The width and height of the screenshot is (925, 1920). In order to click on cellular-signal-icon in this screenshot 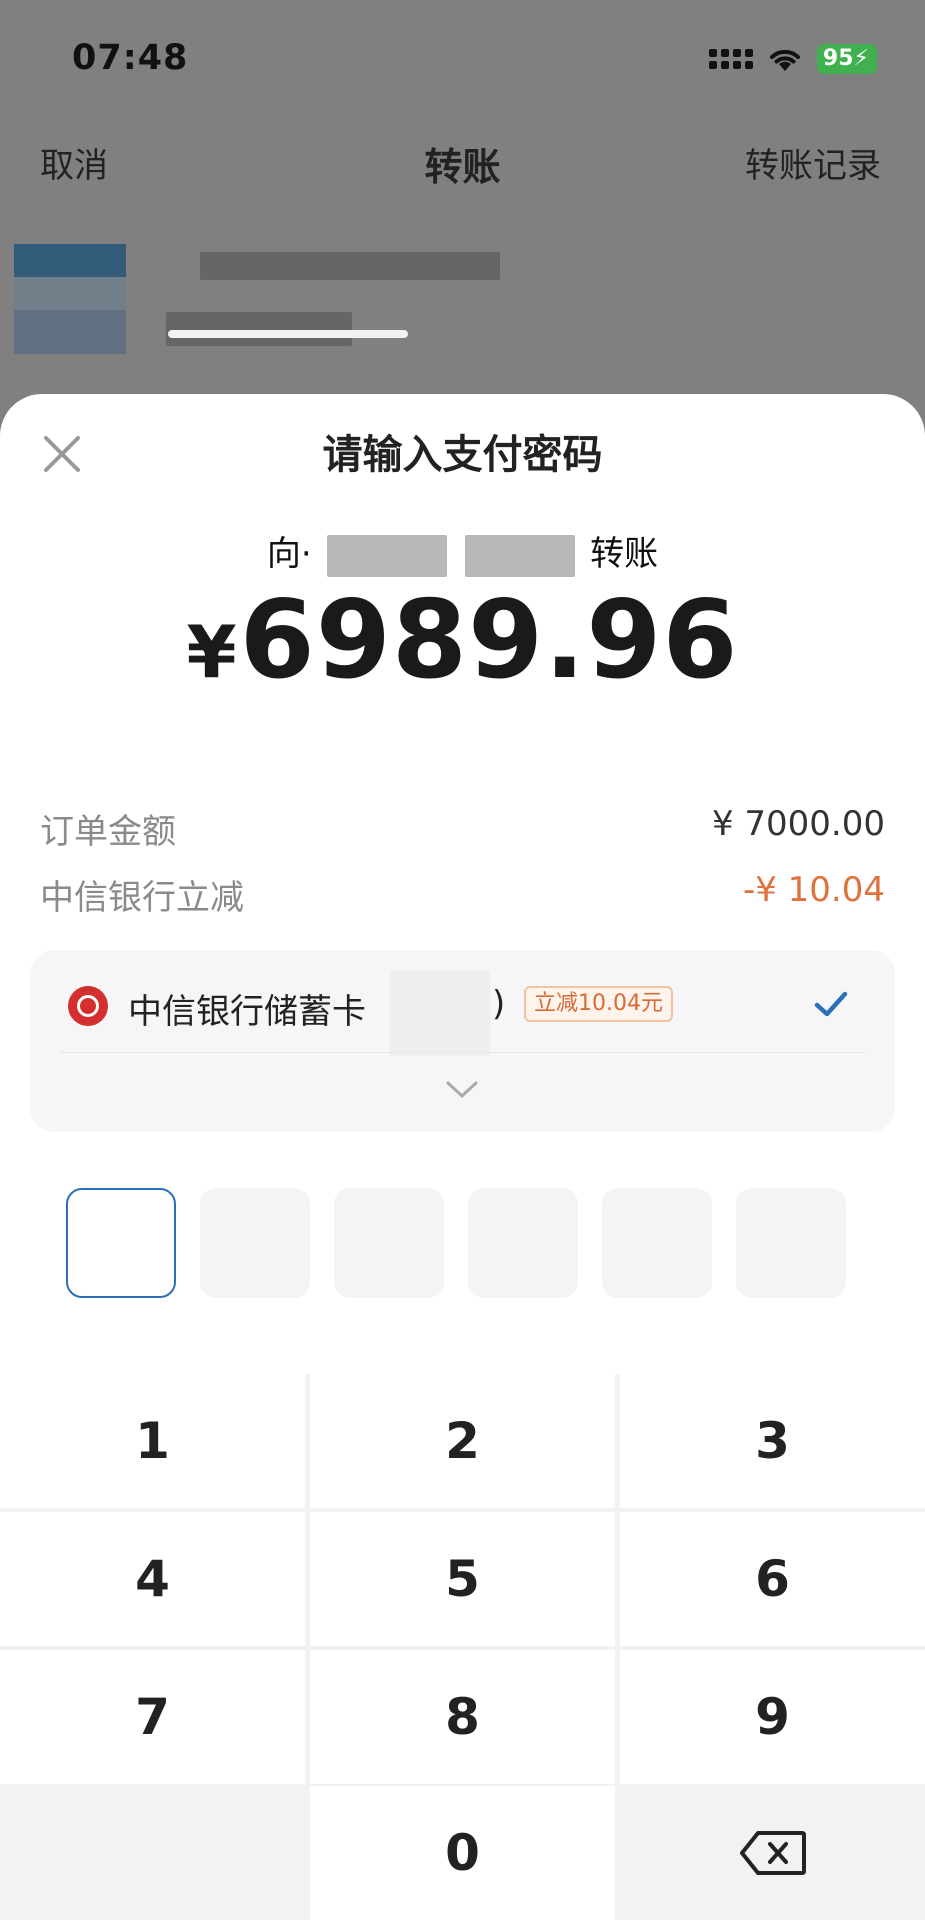, I will do `click(730, 59)`.